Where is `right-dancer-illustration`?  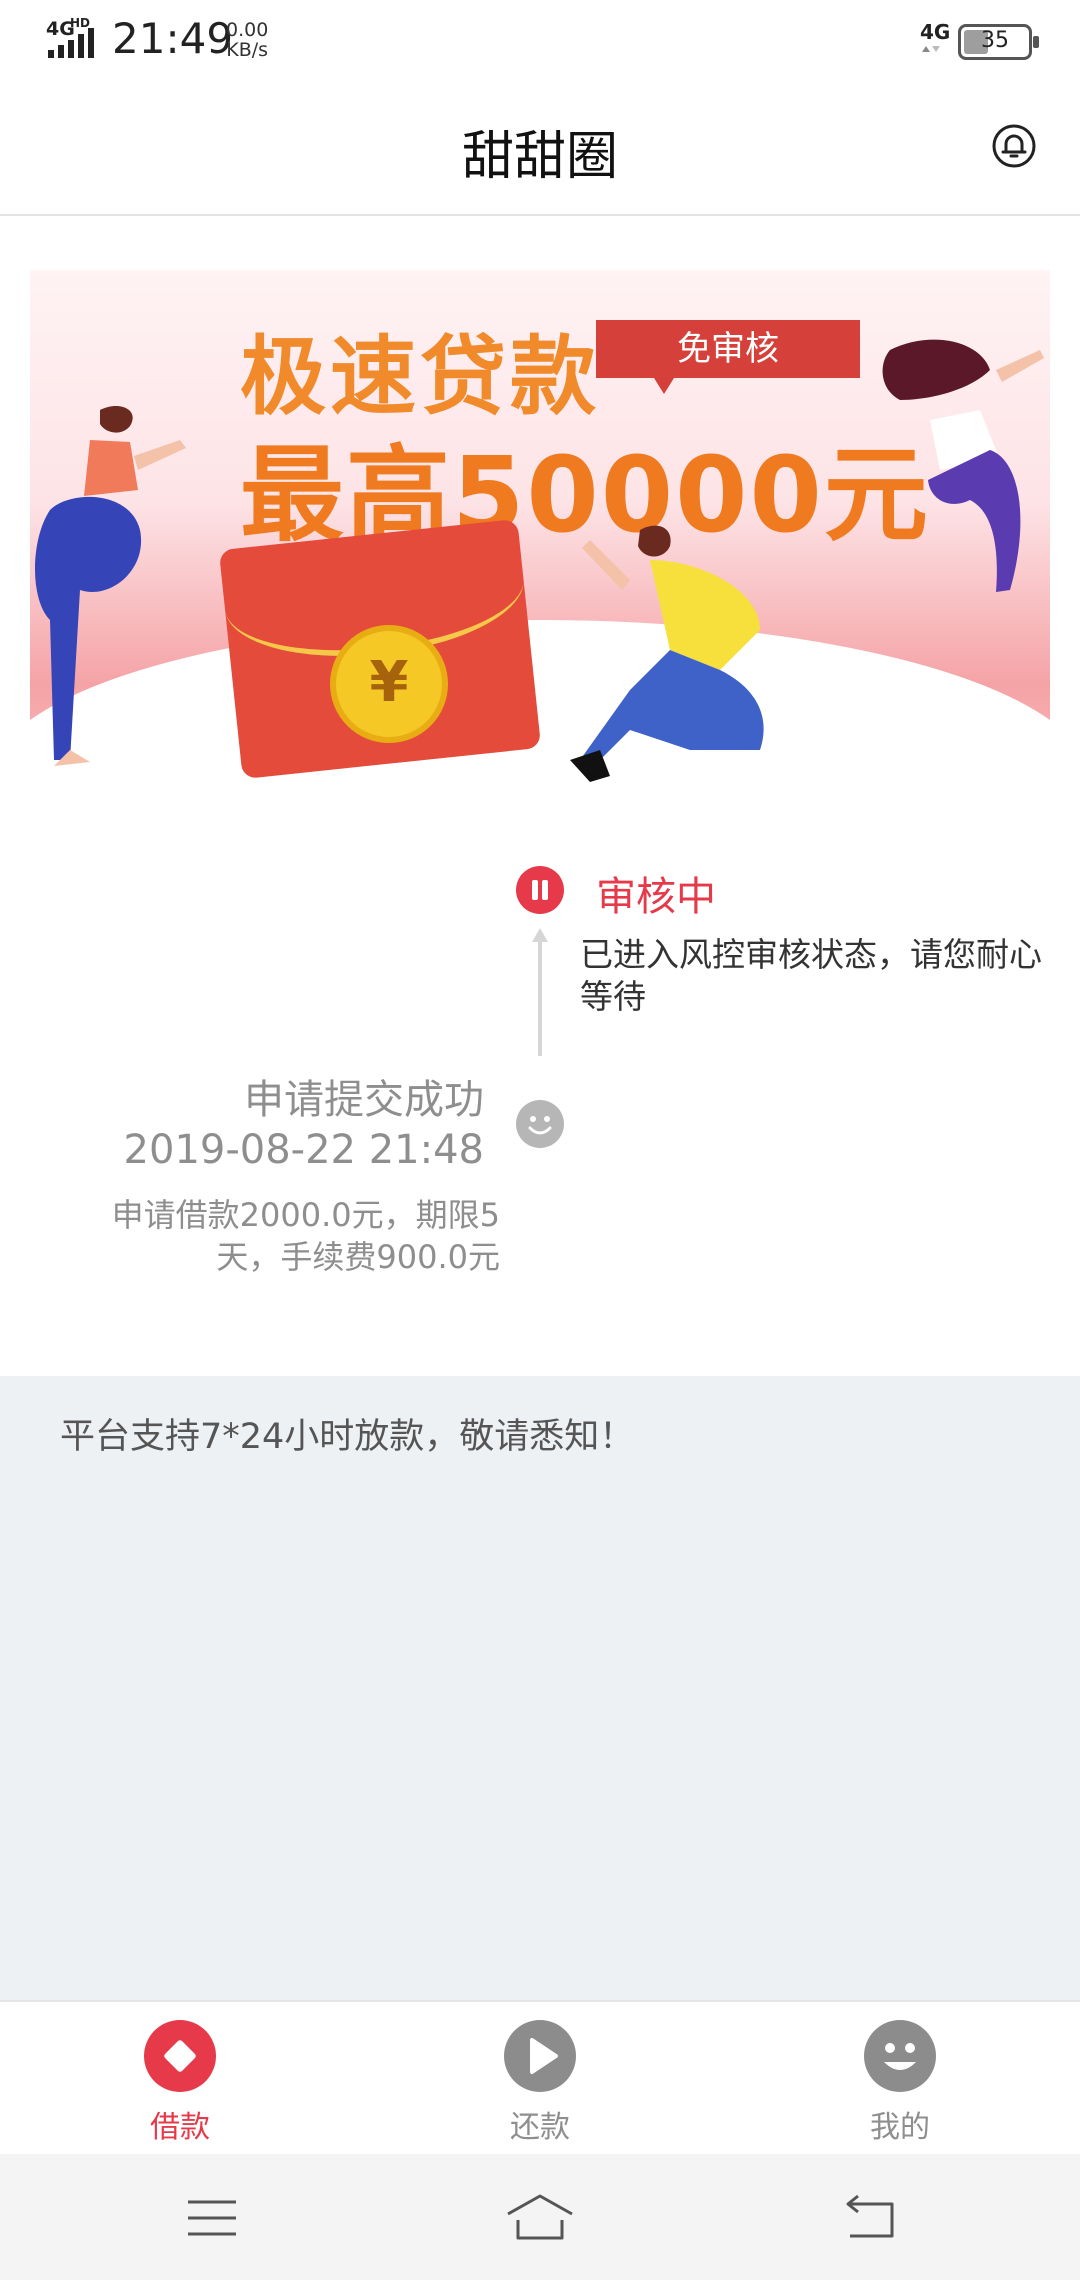
right-dancer-illustration is located at coordinates (963, 465).